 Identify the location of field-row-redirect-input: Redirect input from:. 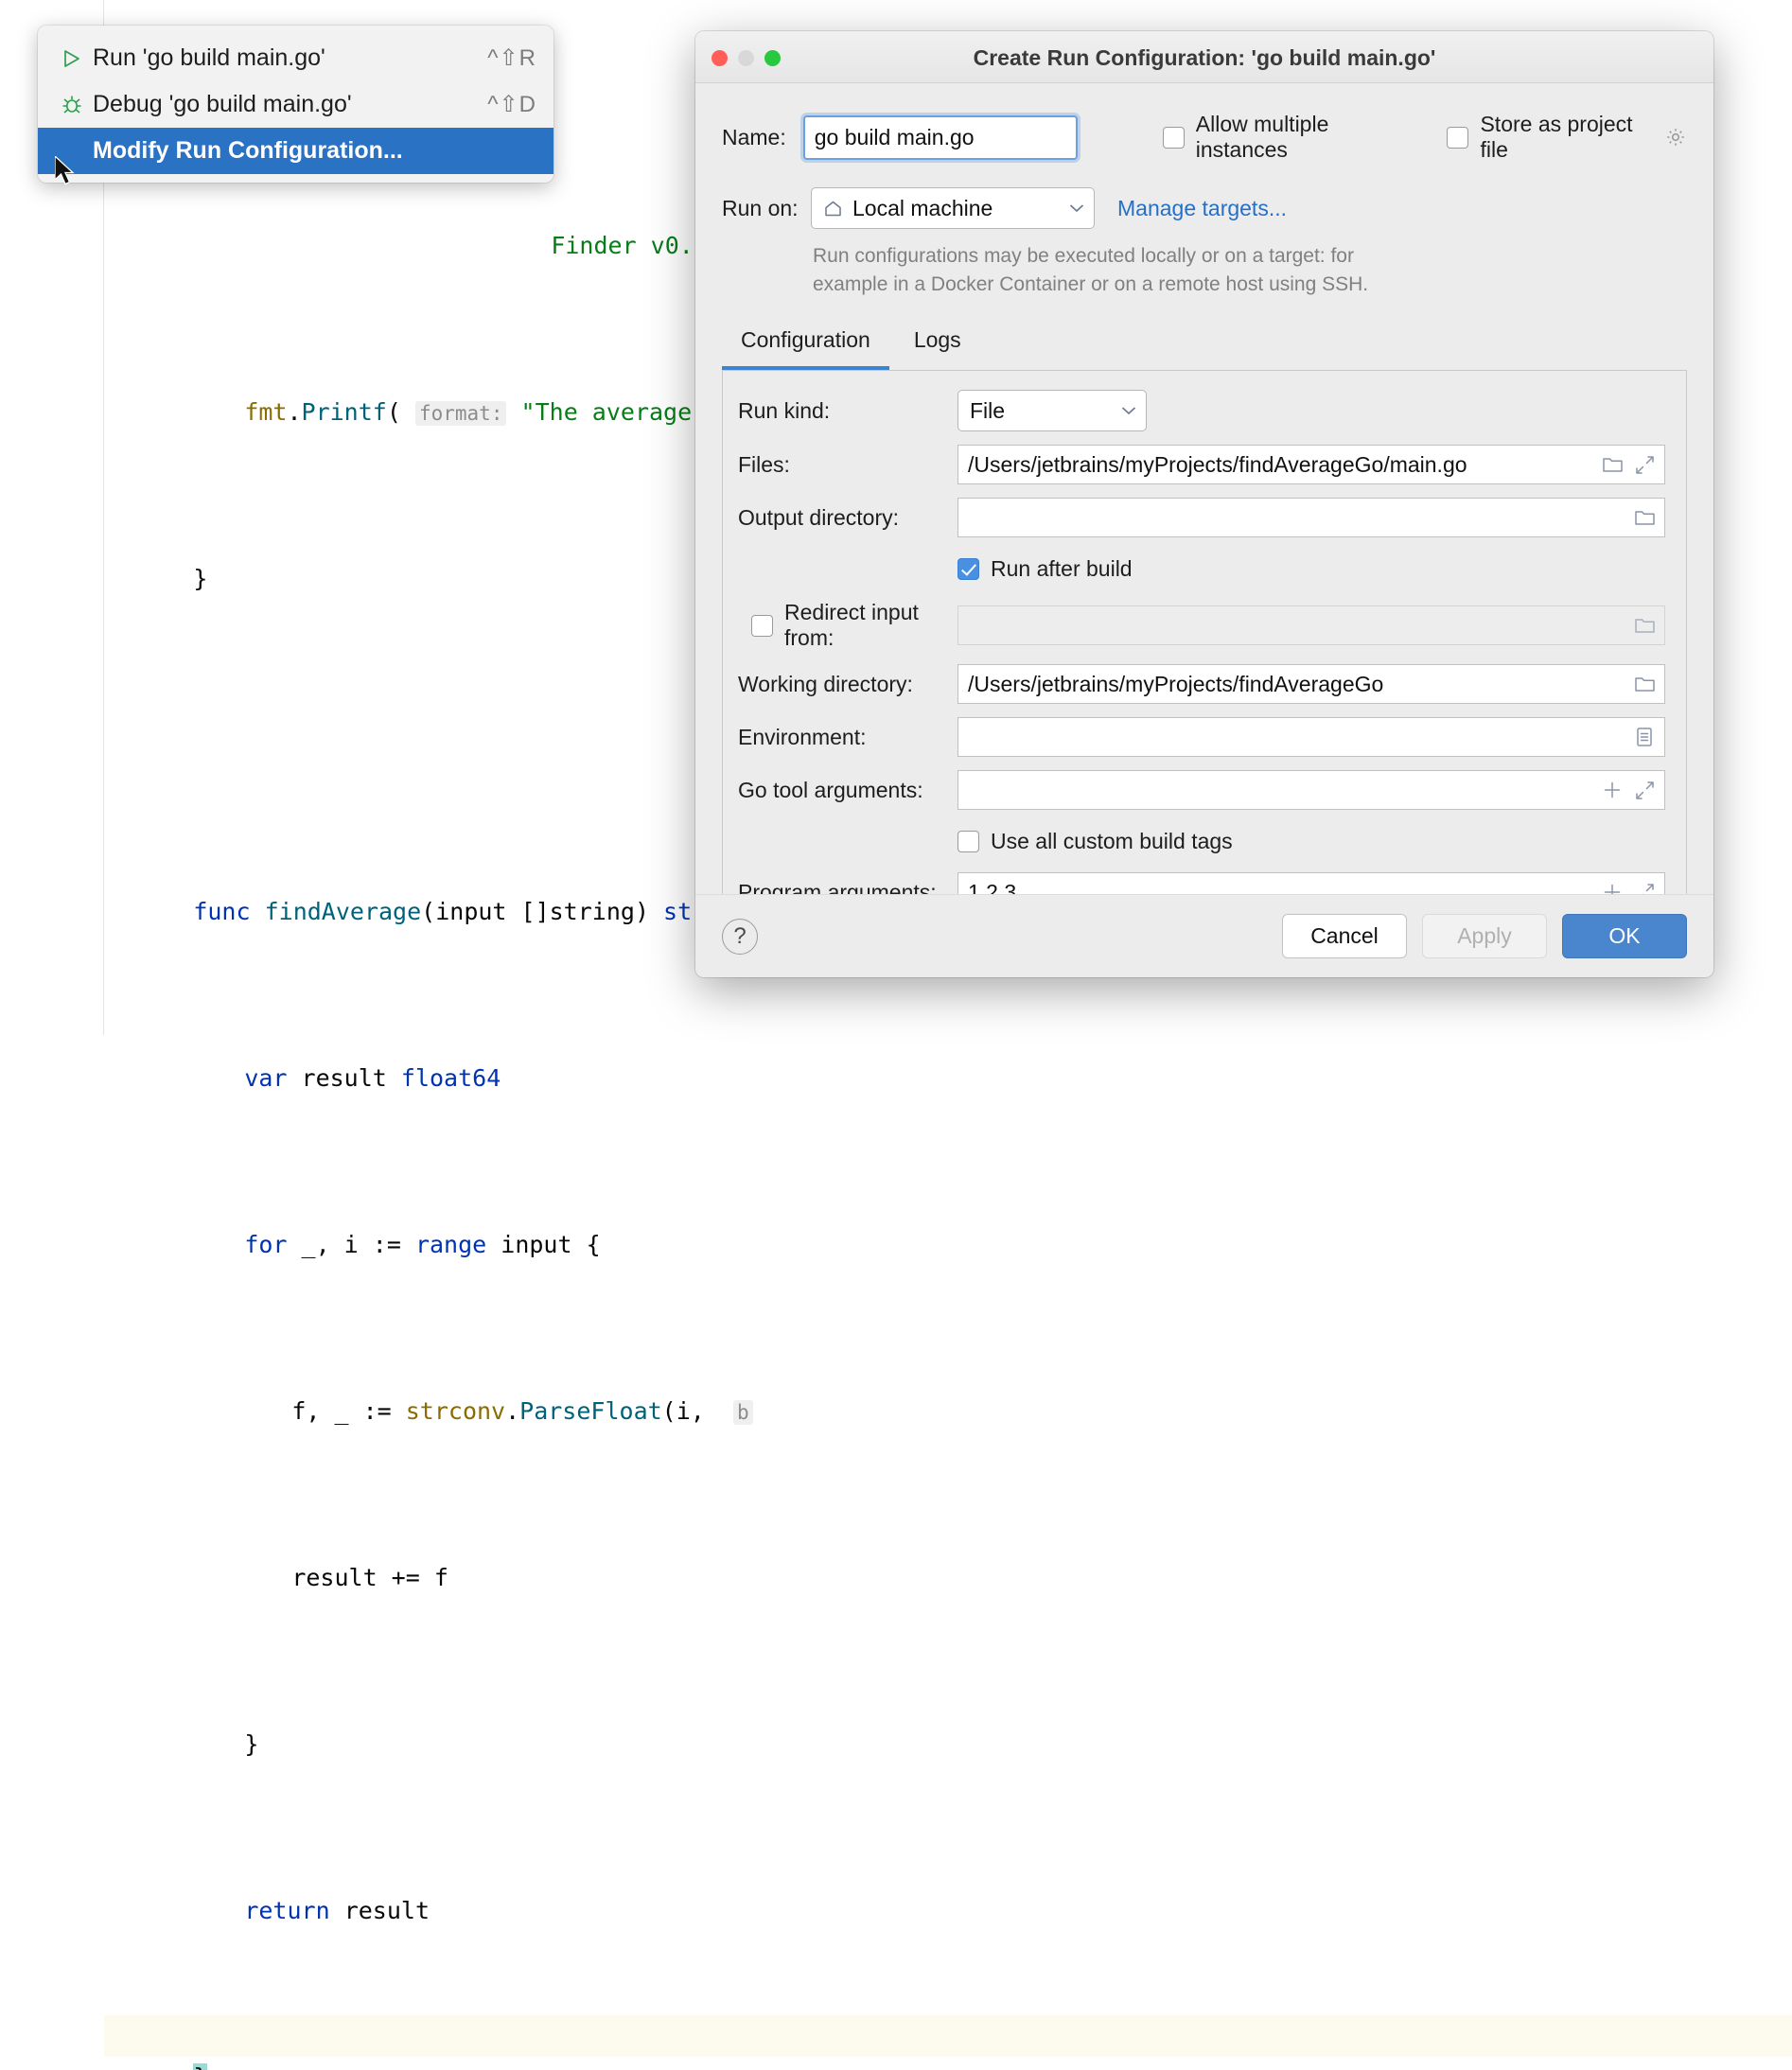
(1201, 625).